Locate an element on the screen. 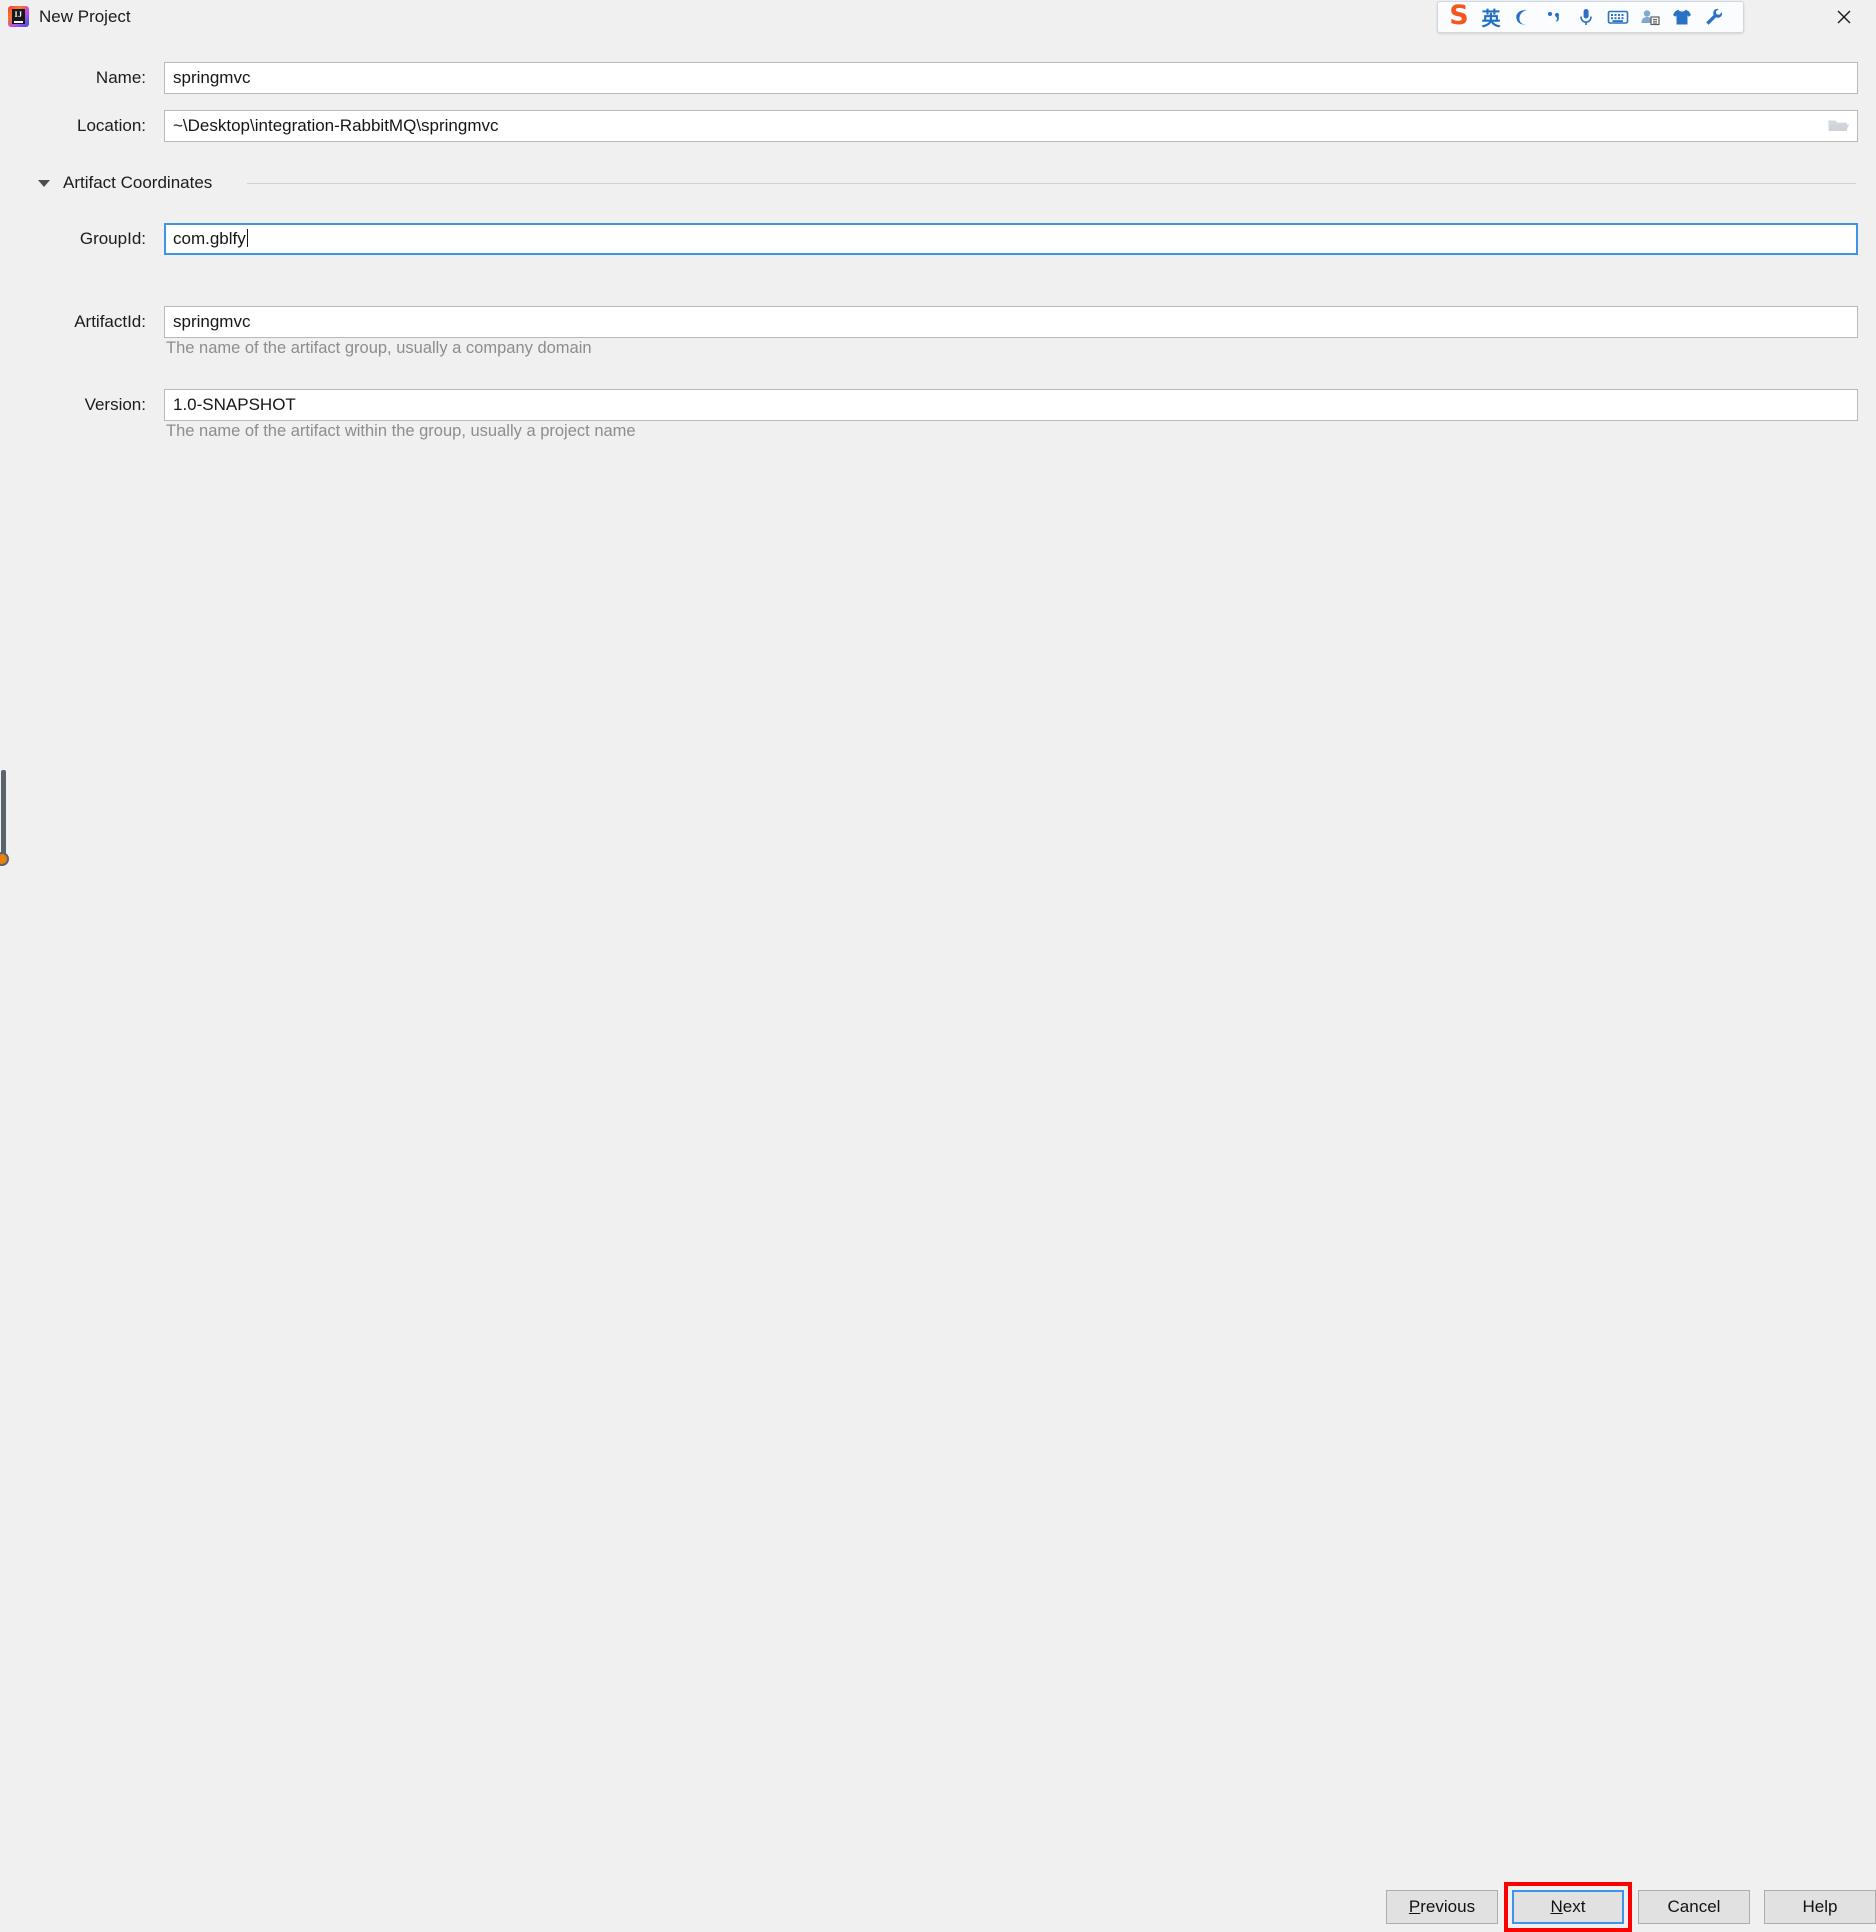 This screenshot has width=1876, height=1932. location-label: Location: is located at coordinates (111, 125).